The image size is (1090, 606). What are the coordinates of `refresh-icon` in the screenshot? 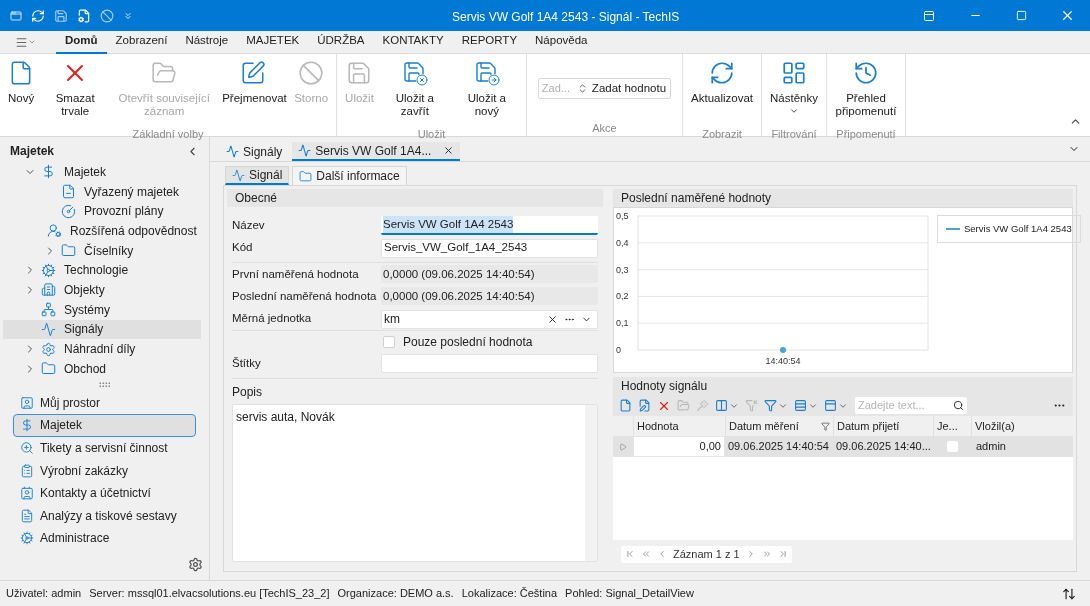 It's located at (38, 15).